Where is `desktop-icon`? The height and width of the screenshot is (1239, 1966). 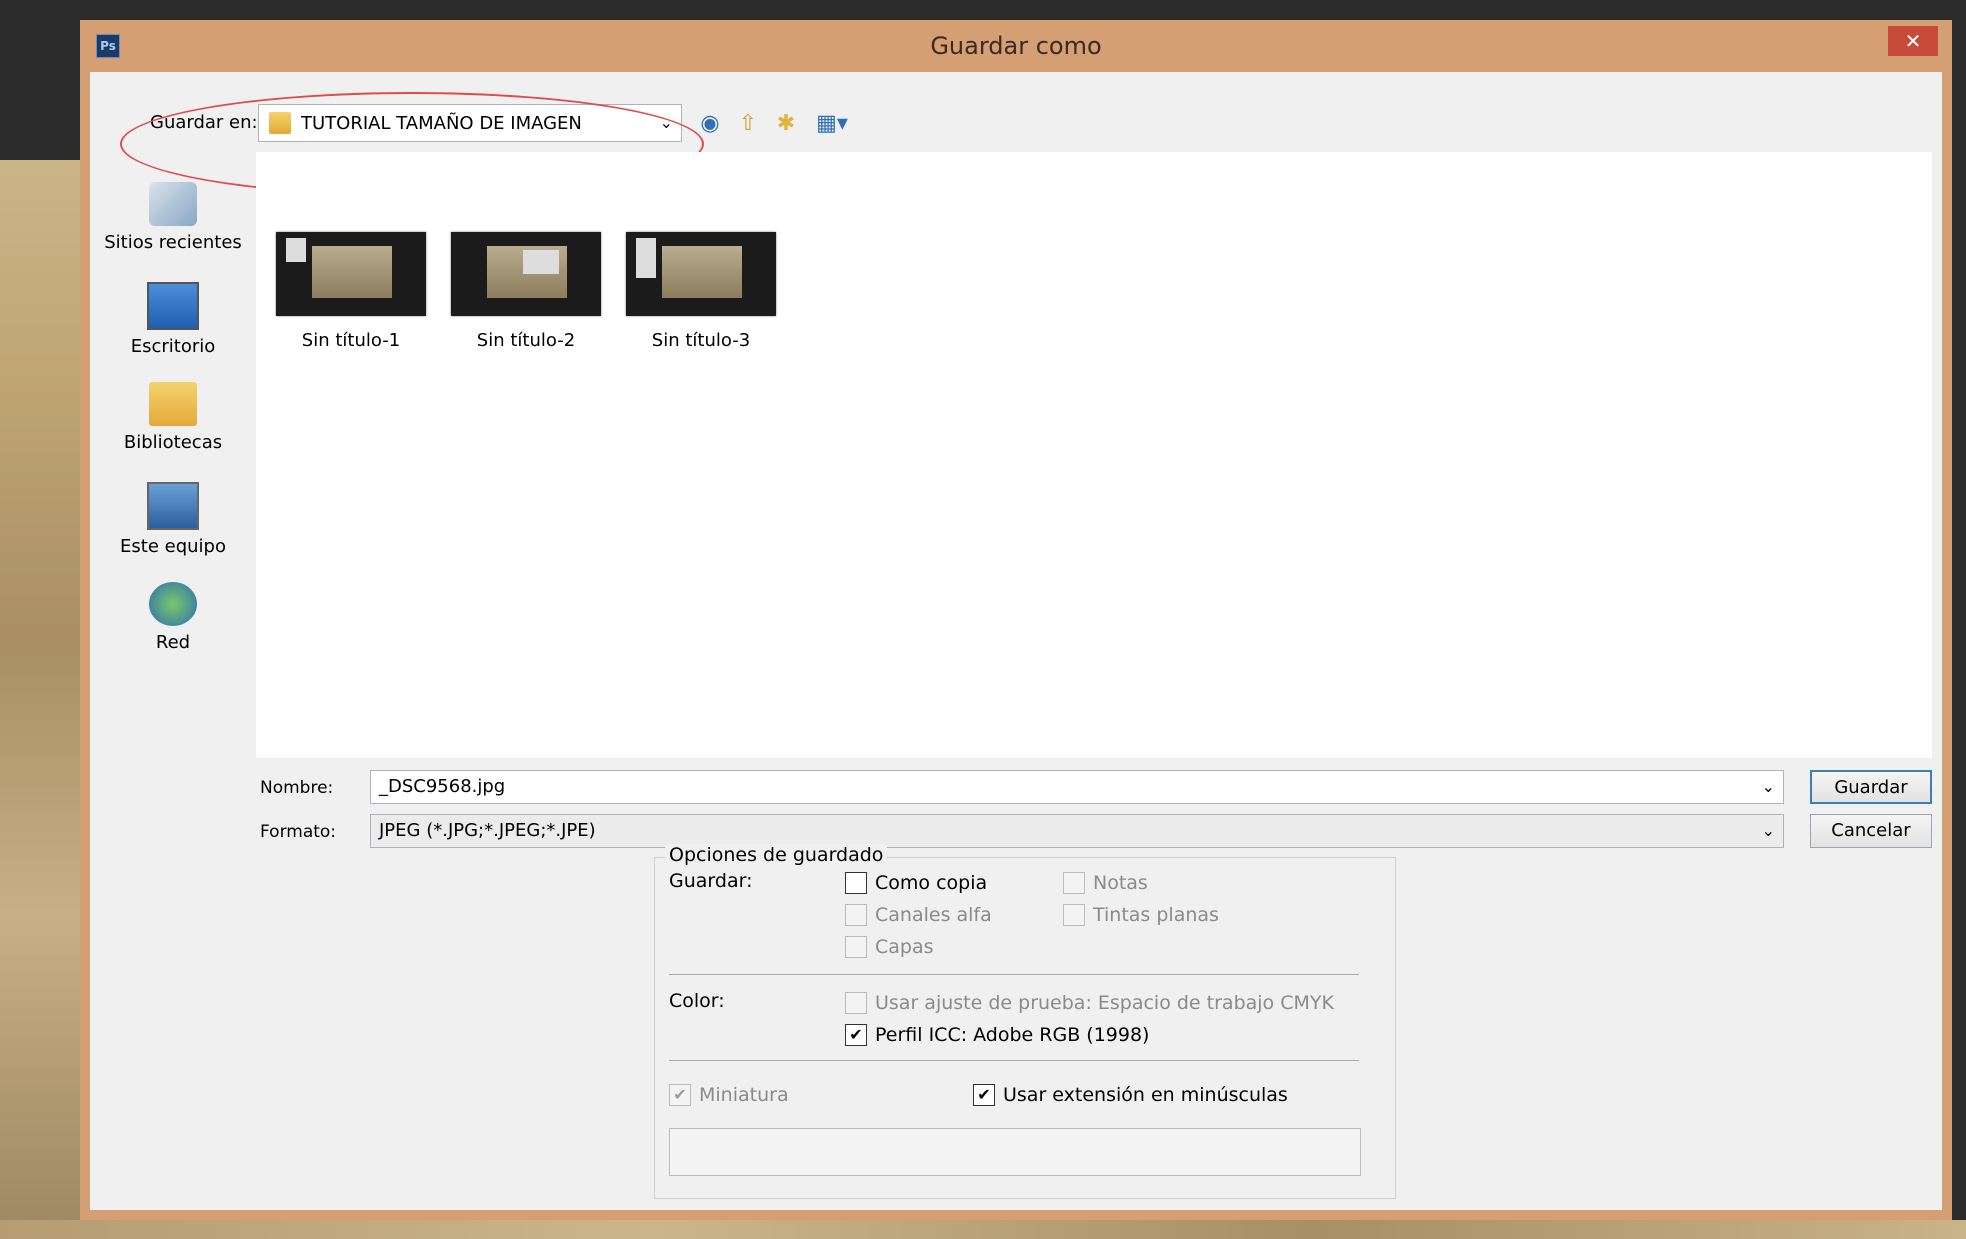
desktop-icon is located at coordinates (173, 306).